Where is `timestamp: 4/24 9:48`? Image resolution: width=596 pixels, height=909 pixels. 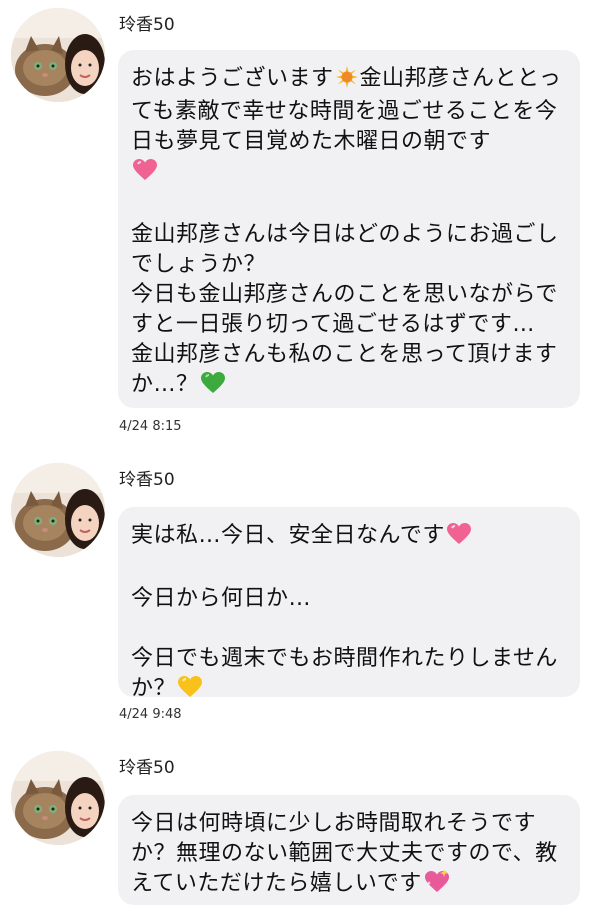 timestamp: 4/24 9:48 is located at coordinates (150, 714).